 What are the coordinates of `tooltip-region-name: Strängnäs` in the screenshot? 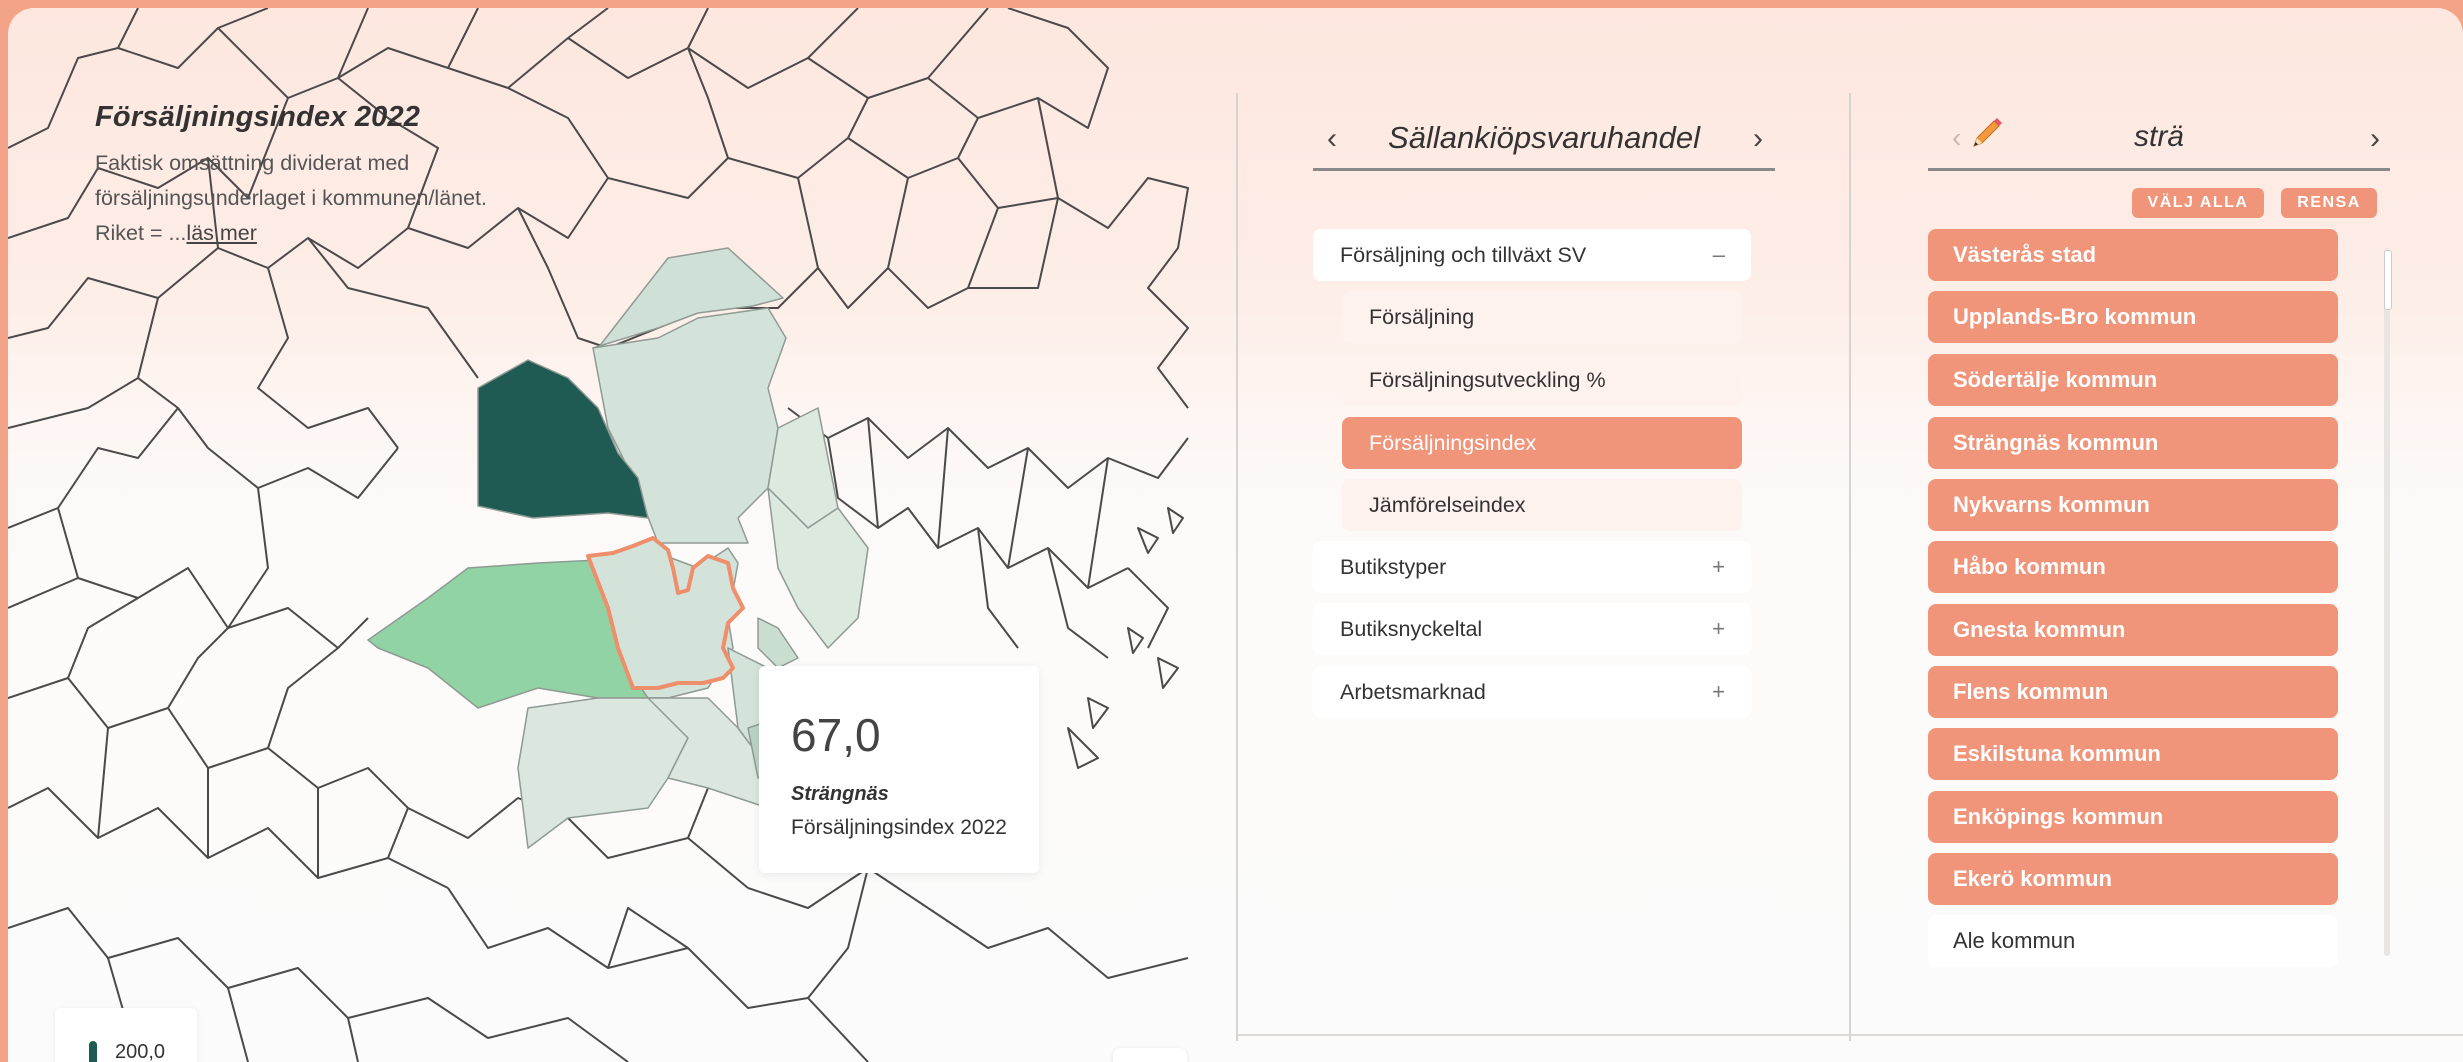 It's located at (840, 794).